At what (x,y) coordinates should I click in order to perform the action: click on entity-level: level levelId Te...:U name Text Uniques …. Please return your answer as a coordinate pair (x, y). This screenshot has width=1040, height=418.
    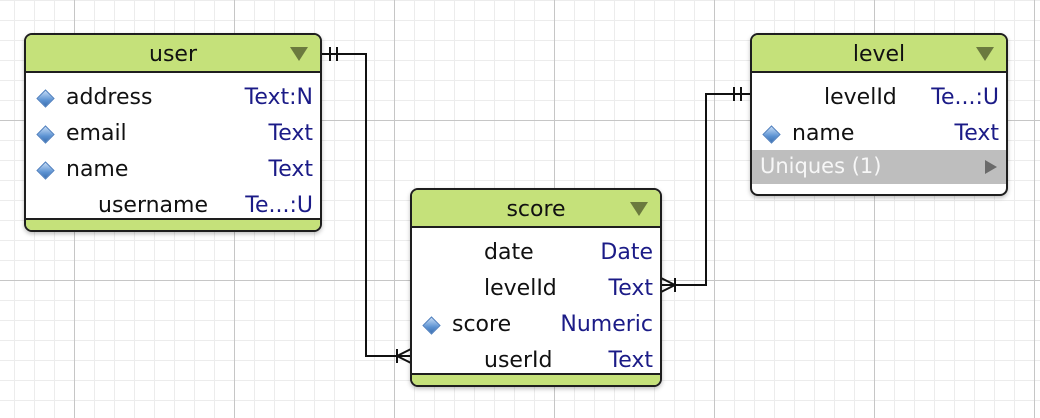
    Looking at the image, I should click on (879, 114).